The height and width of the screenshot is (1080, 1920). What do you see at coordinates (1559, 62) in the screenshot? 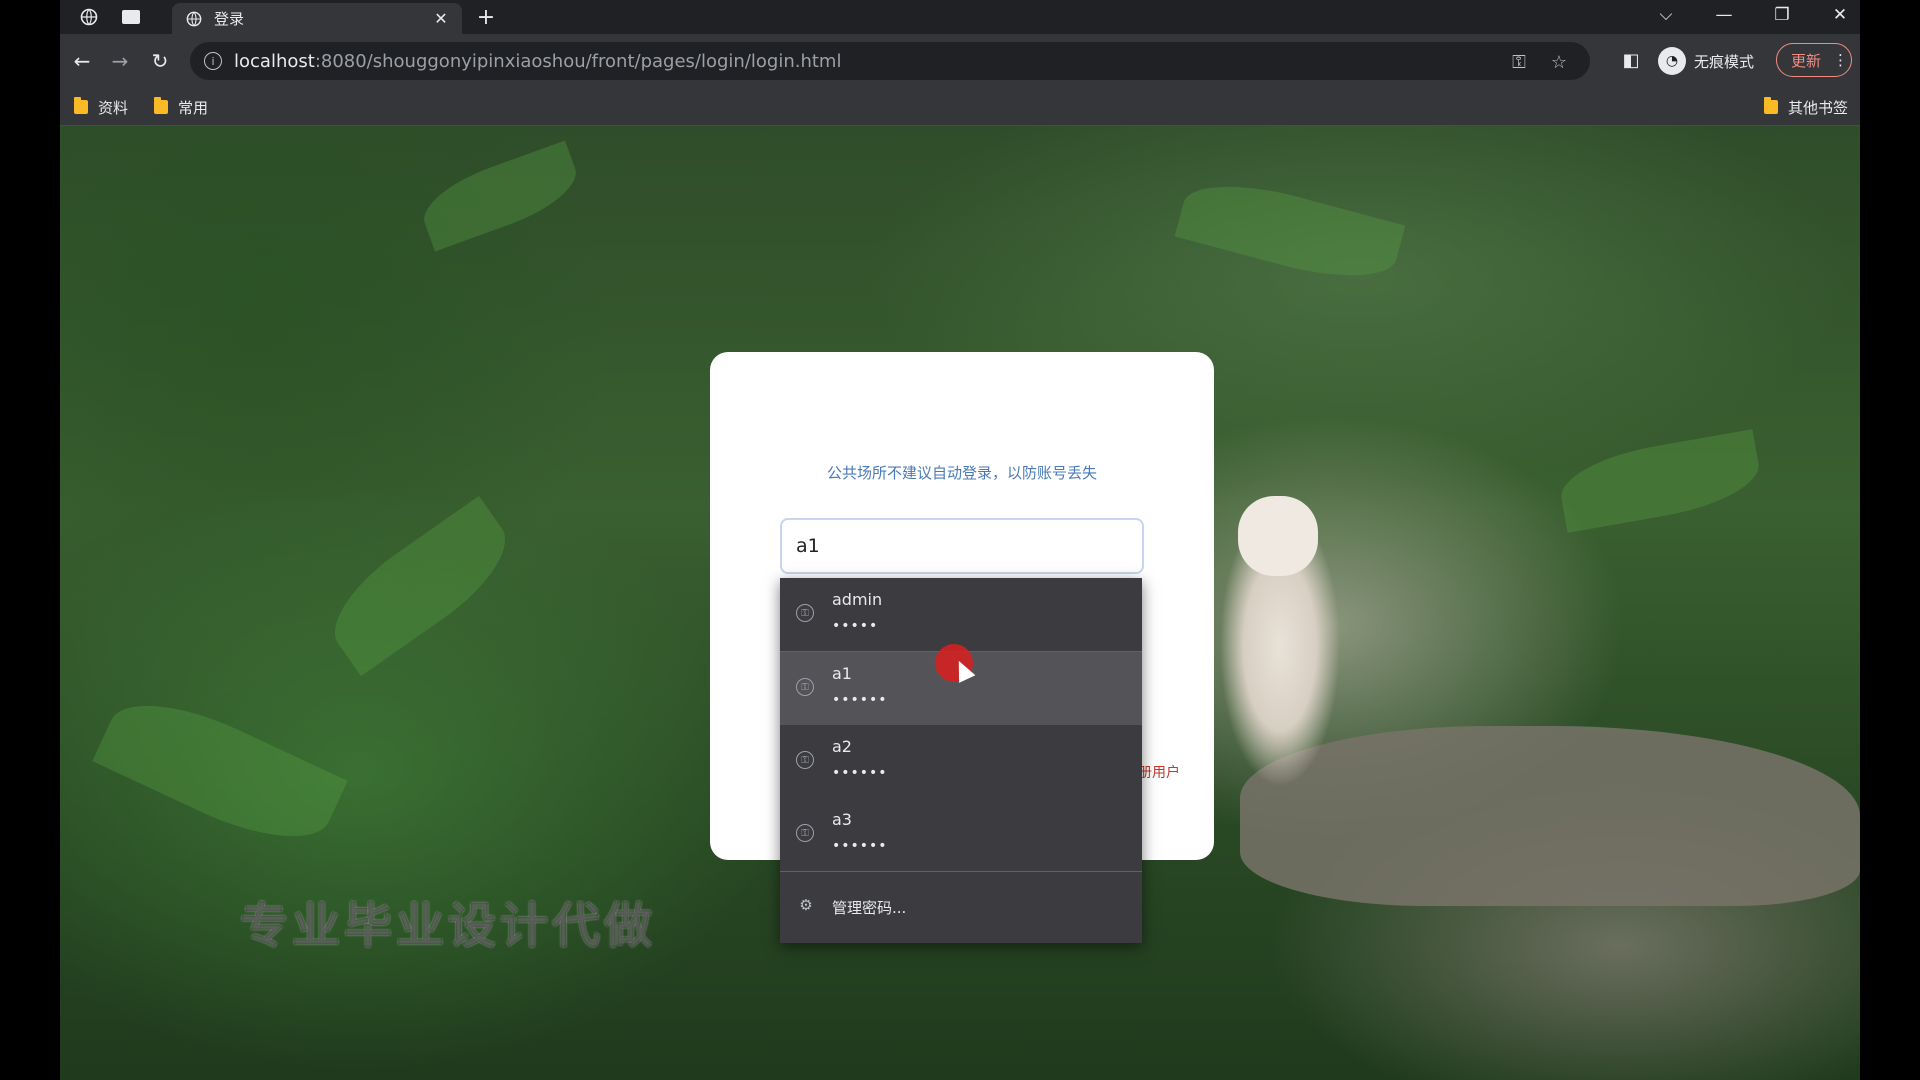
I see `star-icon: ☆` at bounding box center [1559, 62].